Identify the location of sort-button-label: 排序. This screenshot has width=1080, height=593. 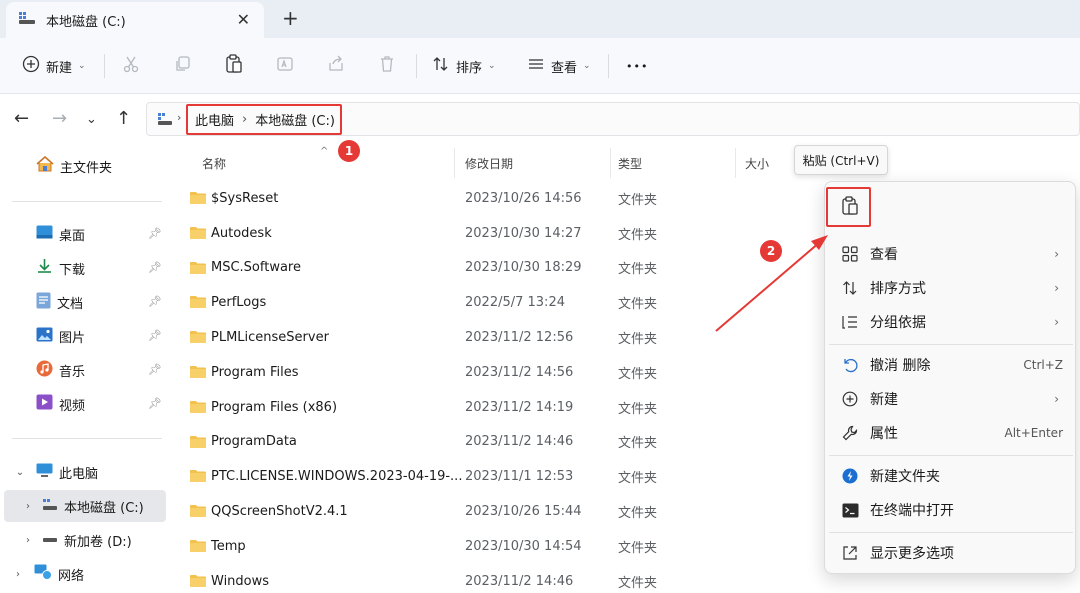
(469, 68).